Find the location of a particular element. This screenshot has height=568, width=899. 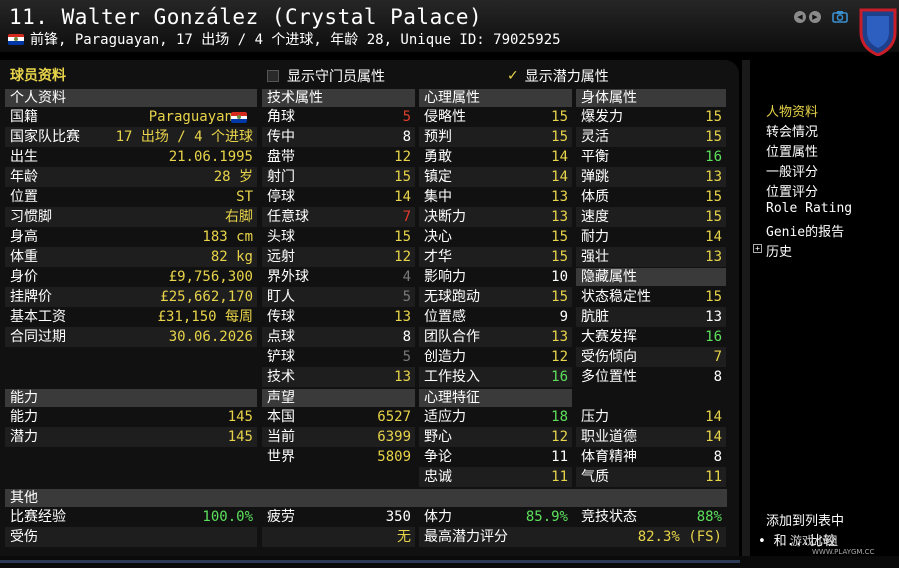

attr-label: 灵活 is located at coordinates (595, 137).